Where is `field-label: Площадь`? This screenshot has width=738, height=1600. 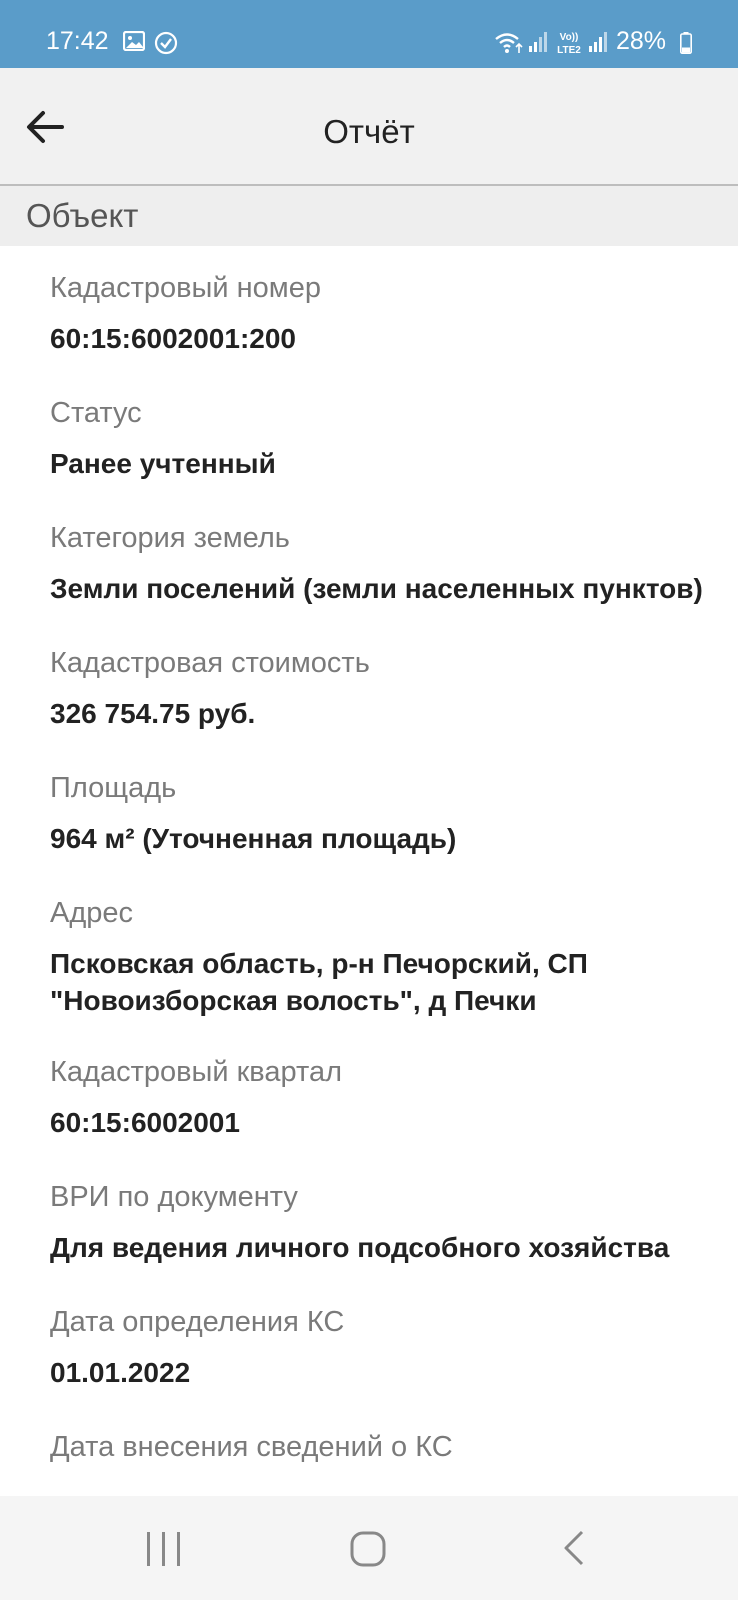
field-label: Площадь is located at coordinates (113, 788).